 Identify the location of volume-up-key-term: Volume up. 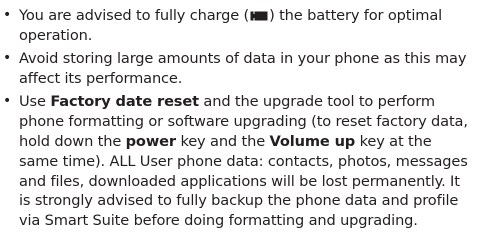
(312, 141).